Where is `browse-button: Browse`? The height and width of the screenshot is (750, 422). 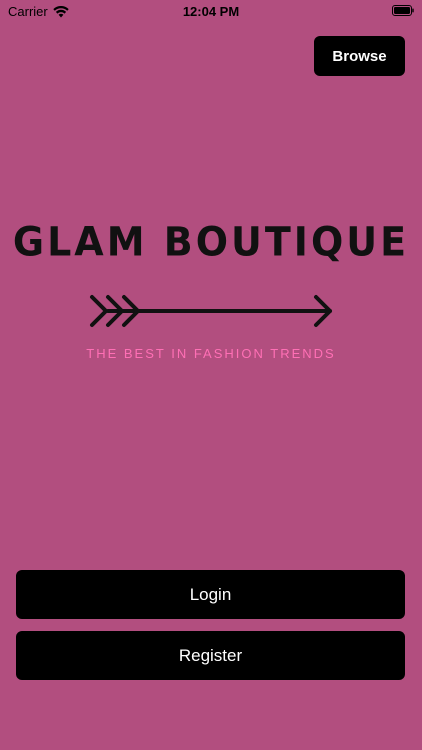 browse-button: Browse is located at coordinates (359, 56).